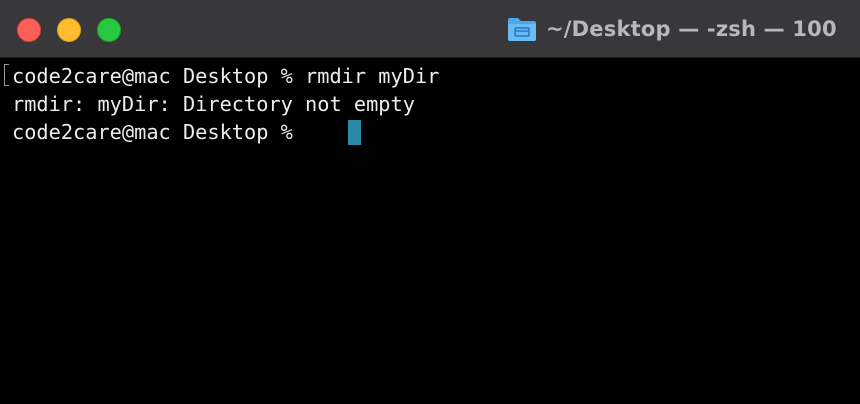 The height and width of the screenshot is (404, 860). What do you see at coordinates (69, 30) in the screenshot?
I see `minimize-button` at bounding box center [69, 30].